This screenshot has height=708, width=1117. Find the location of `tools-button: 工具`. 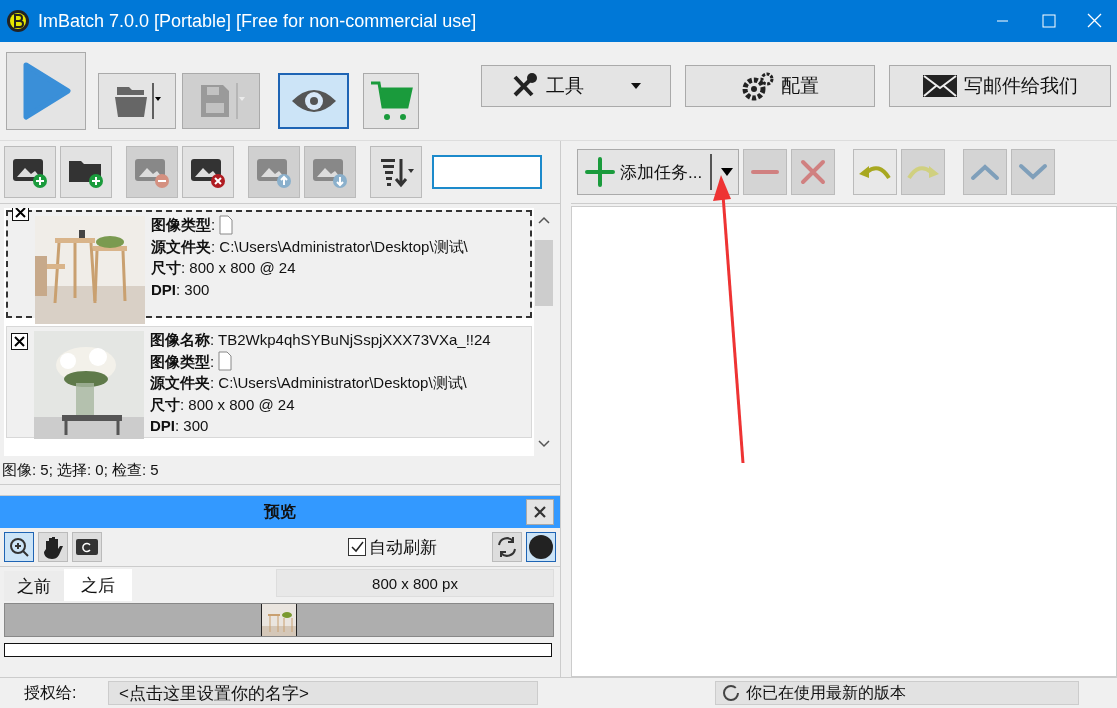

tools-button: 工具 is located at coordinates (576, 86).